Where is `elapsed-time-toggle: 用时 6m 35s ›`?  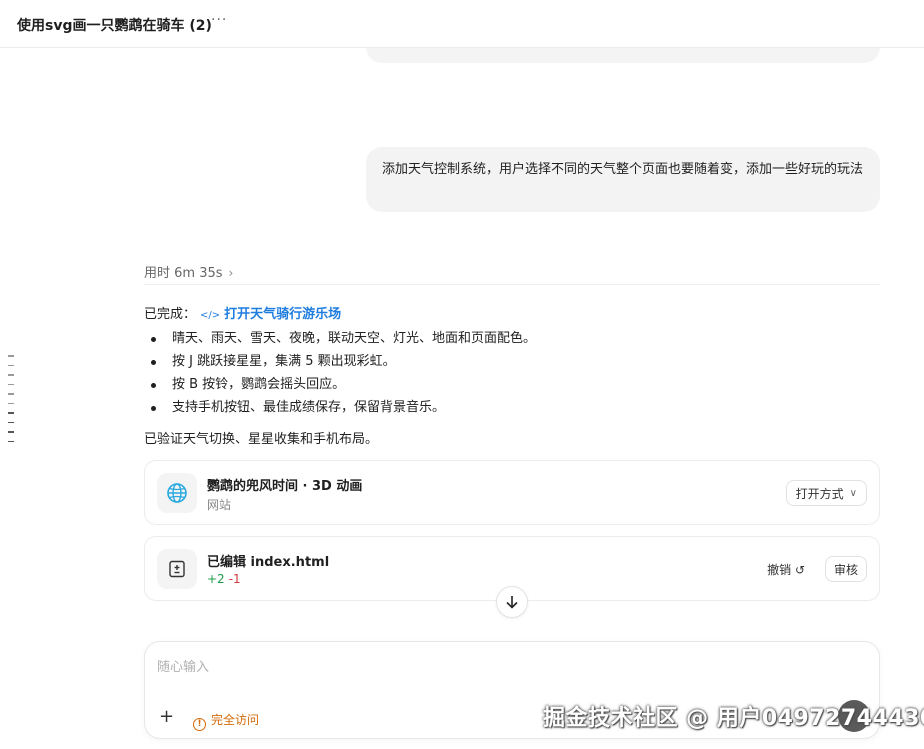 elapsed-time-toggle: 用时 6m 35s › is located at coordinates (188, 271).